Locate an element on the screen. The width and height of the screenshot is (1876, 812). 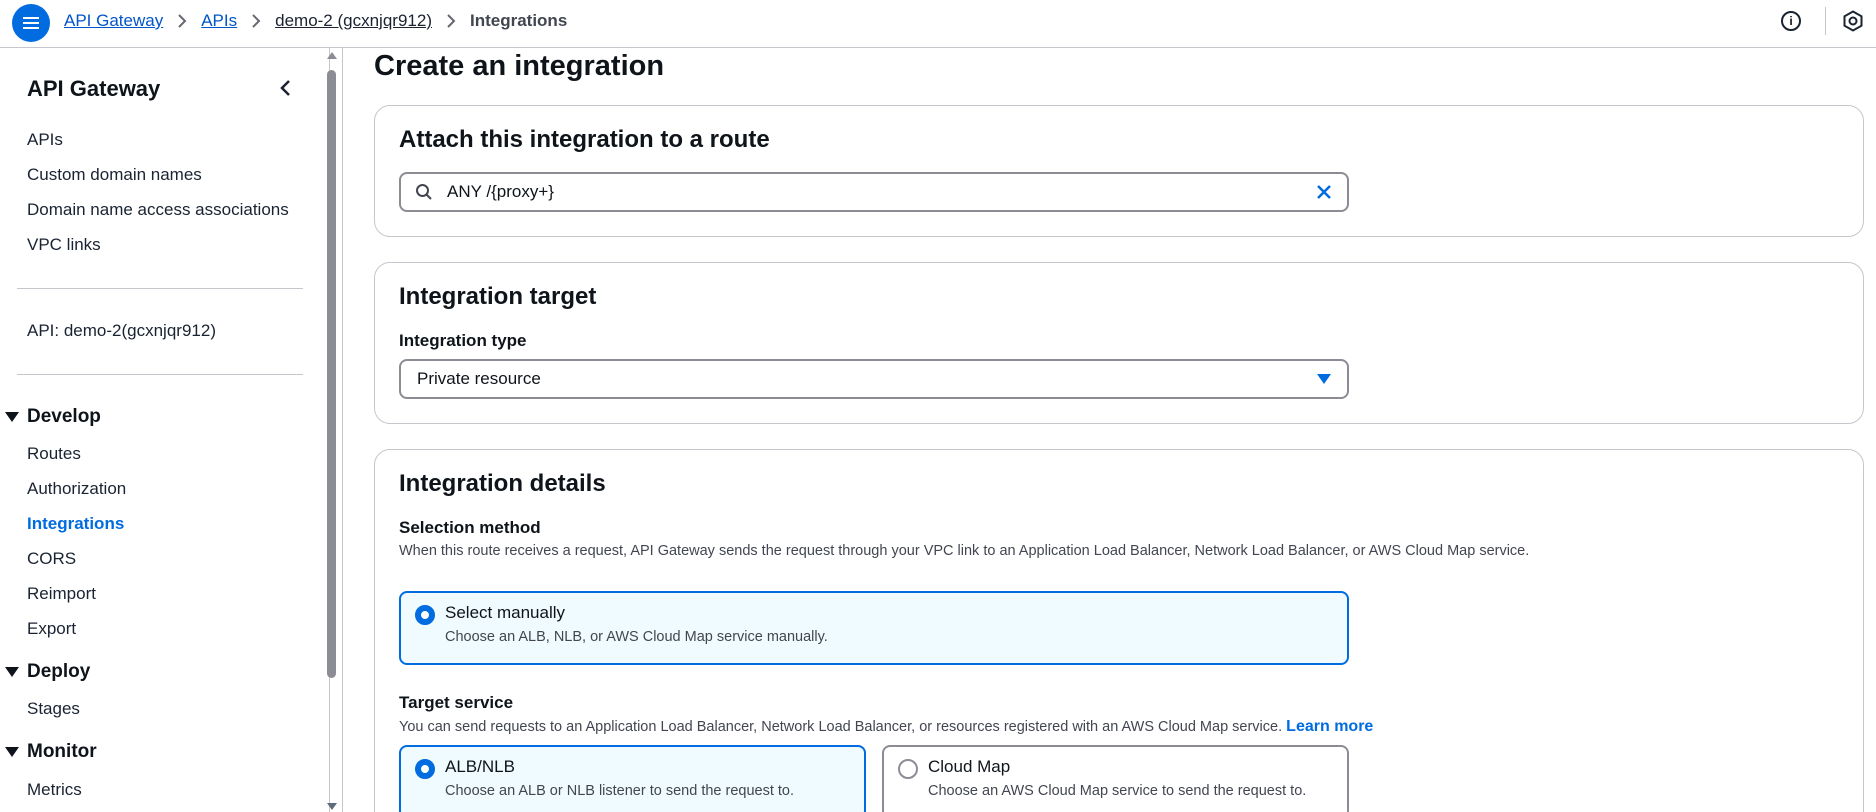
hamburger-menu-button is located at coordinates (31, 23).